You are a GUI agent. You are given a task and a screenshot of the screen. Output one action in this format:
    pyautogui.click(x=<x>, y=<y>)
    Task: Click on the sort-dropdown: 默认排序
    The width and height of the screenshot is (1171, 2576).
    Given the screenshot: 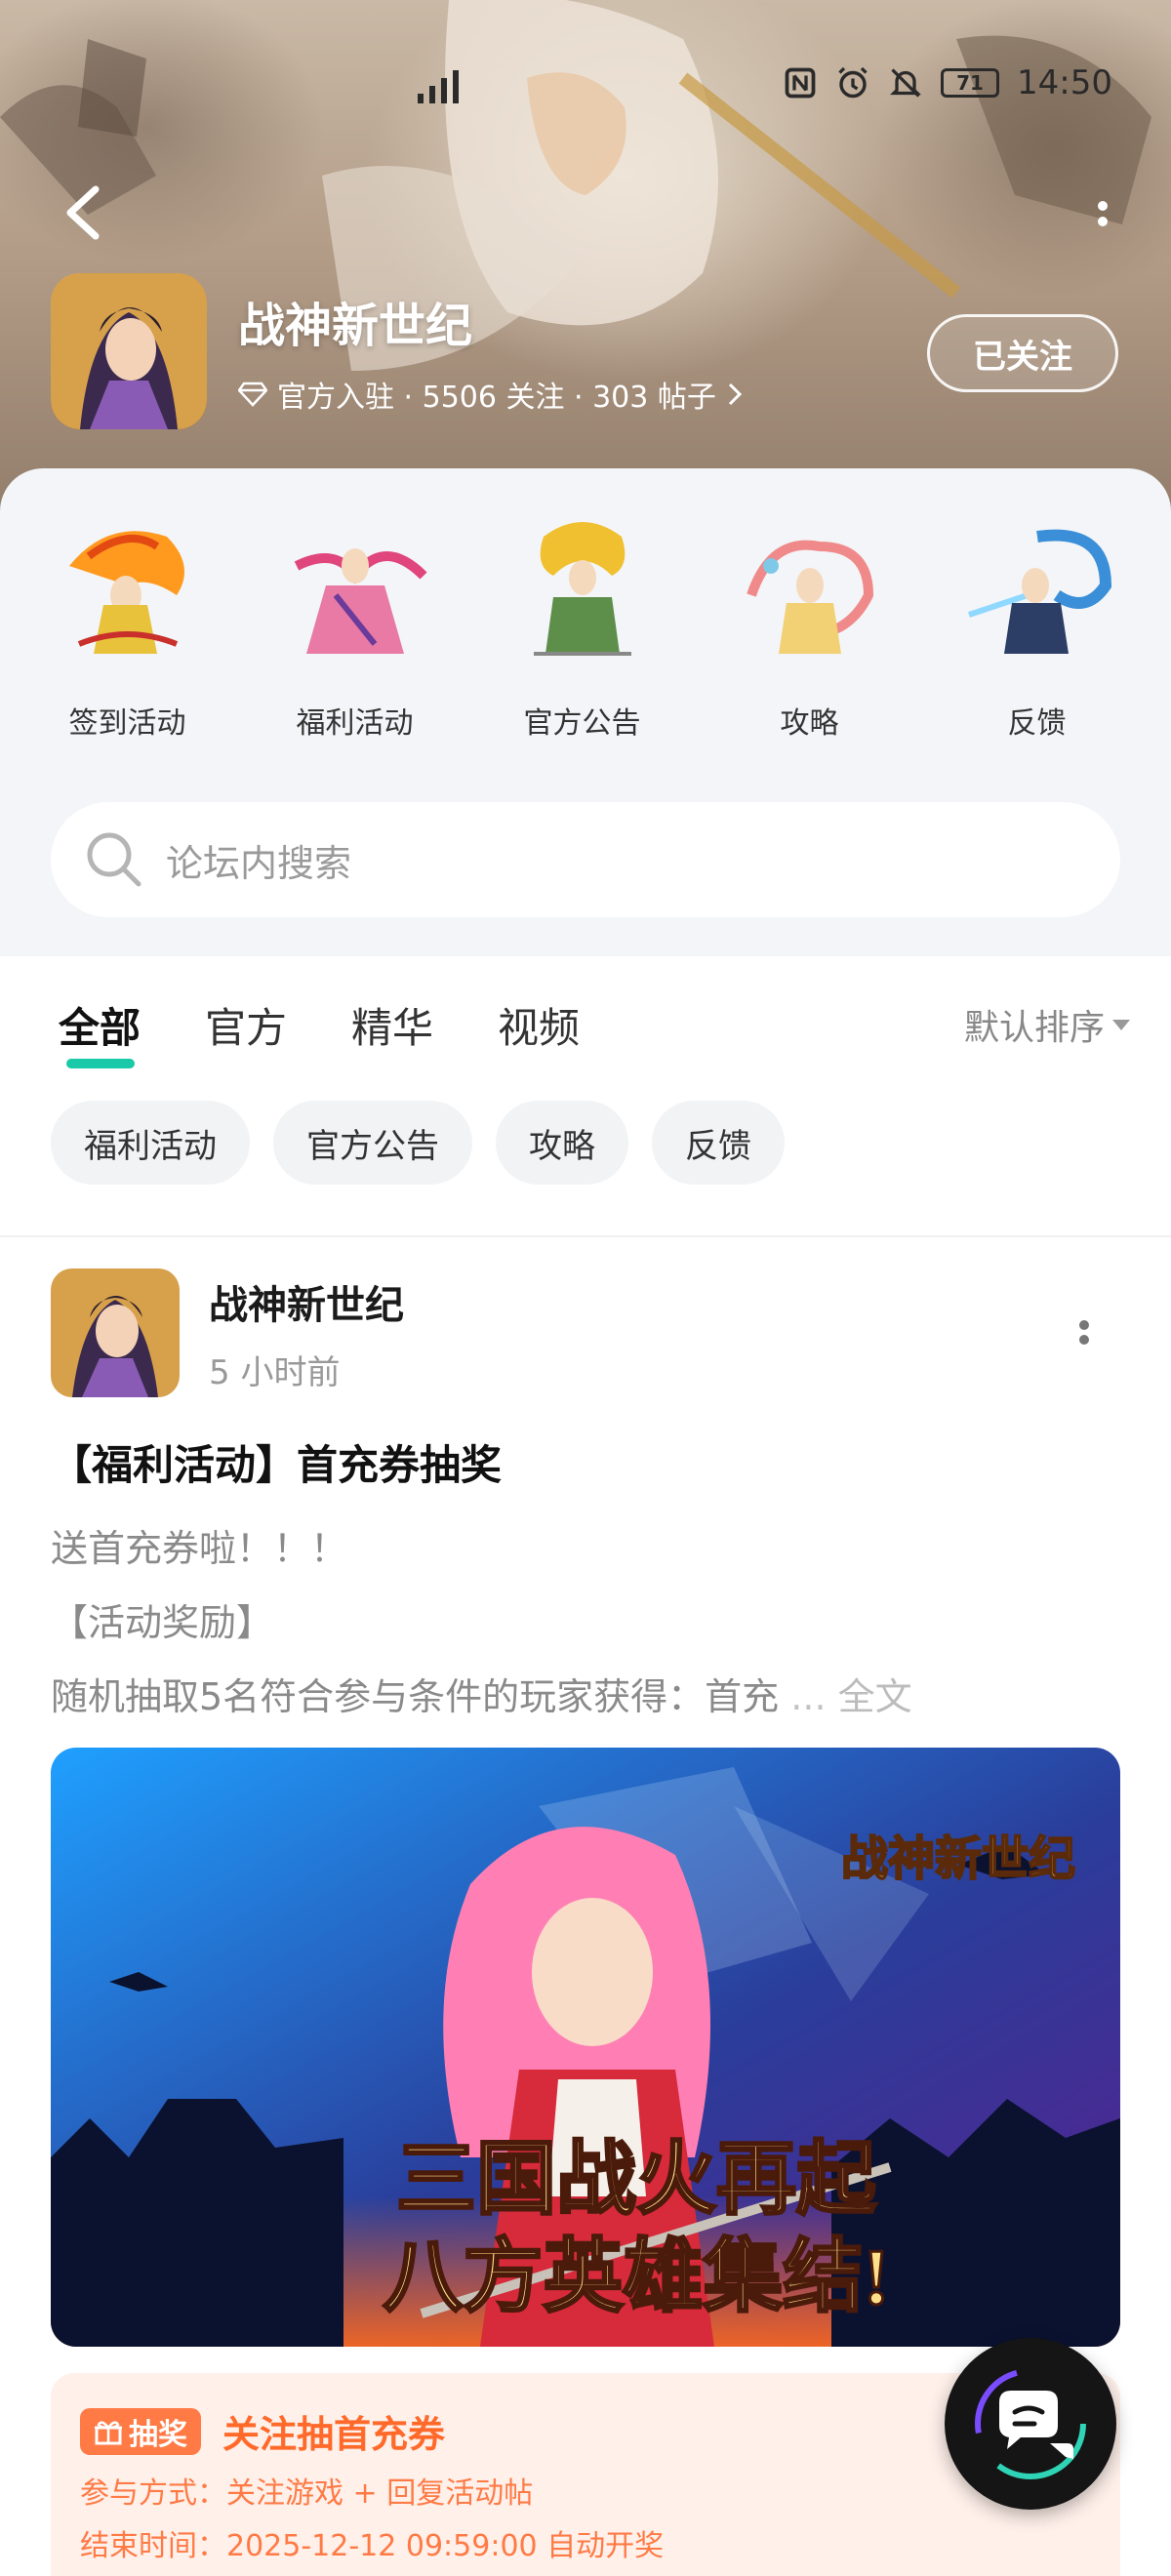 What is the action you would take?
    pyautogui.click(x=1047, y=1024)
    